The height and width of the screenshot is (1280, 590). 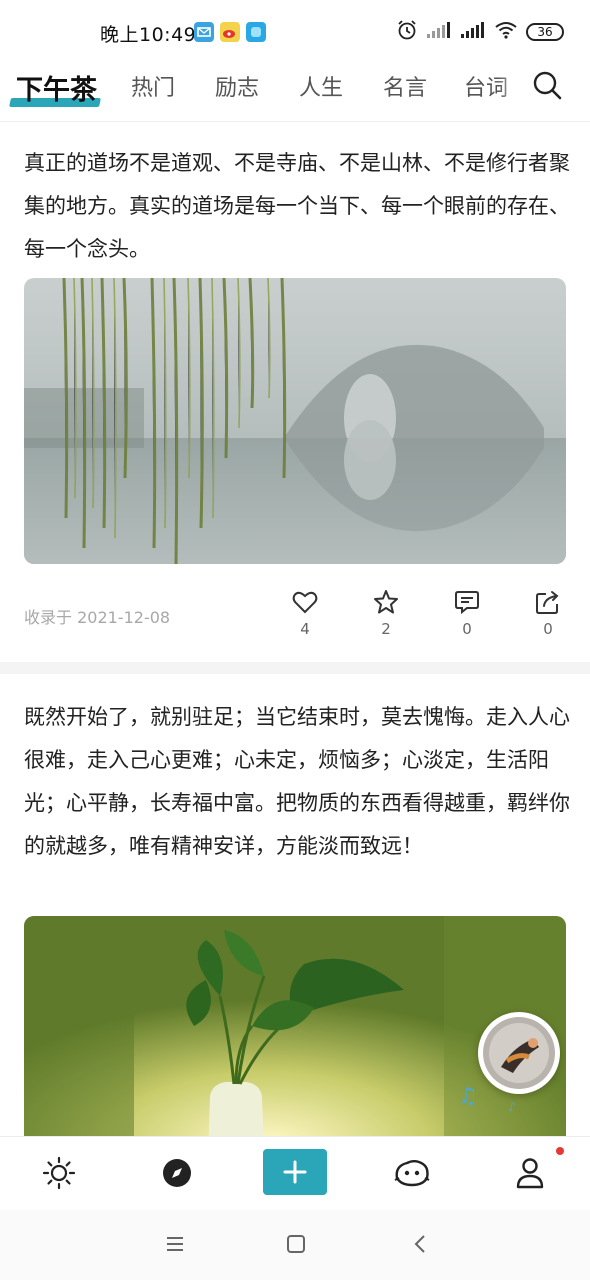 I want to click on add-post-button, so click(x=295, y=1172).